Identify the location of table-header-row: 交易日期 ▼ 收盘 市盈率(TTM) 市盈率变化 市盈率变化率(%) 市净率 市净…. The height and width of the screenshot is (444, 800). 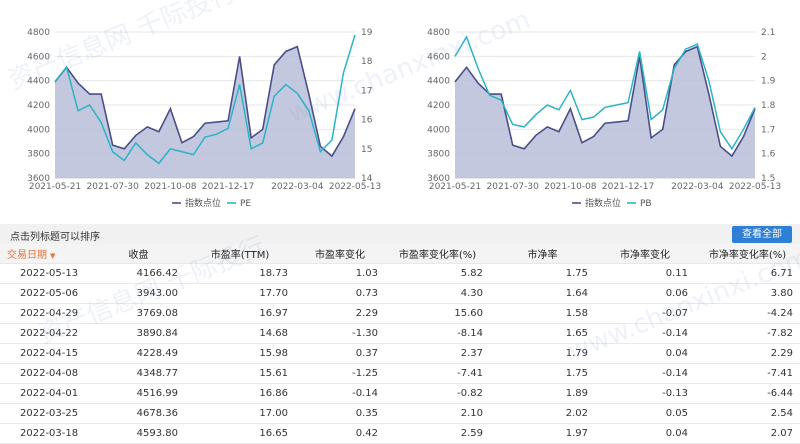
(400, 254).